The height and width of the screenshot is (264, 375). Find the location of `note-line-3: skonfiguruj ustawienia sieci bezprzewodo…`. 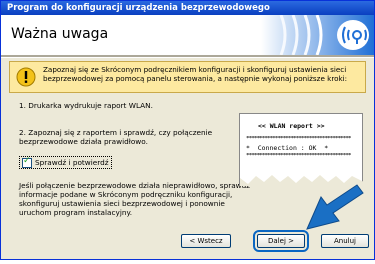

note-line-3: skonfiguruj ustawienia sieci bezprzewodo… is located at coordinates (122, 203).